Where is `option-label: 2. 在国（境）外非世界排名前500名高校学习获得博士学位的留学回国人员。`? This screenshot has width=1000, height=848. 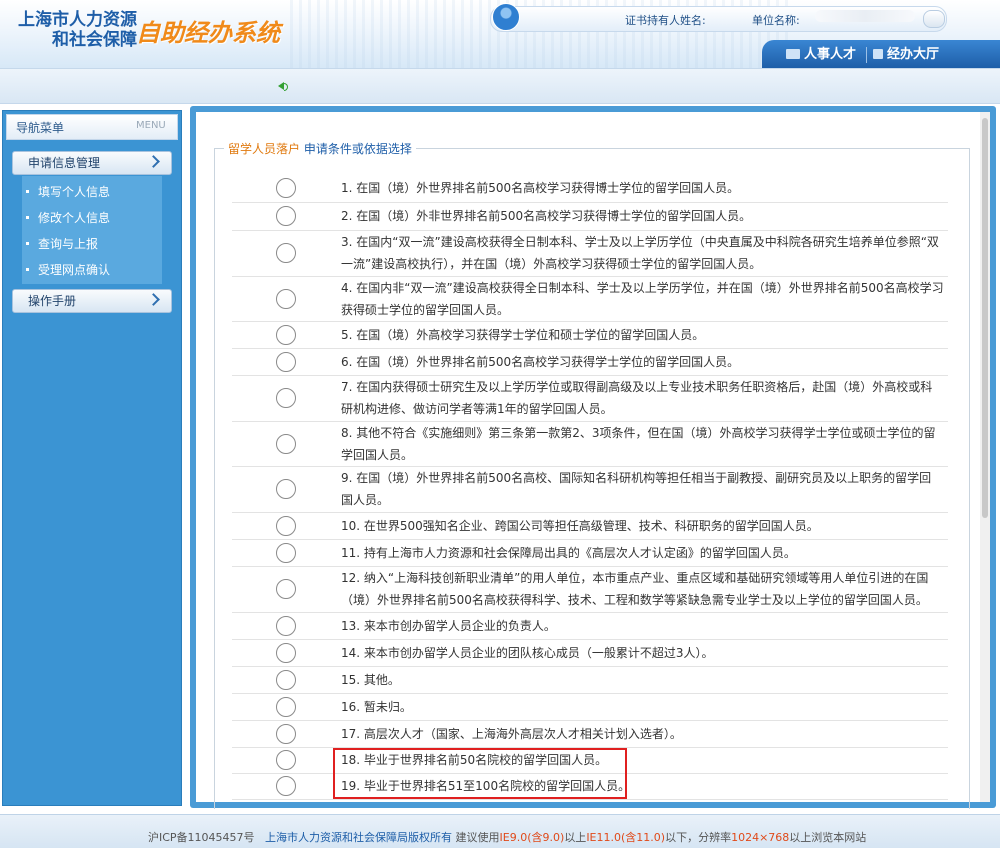
option-label: 2. 在国（境）外非世界排名前500名高校学习获得博士学位的留学回国人员。 is located at coordinates (546, 216).